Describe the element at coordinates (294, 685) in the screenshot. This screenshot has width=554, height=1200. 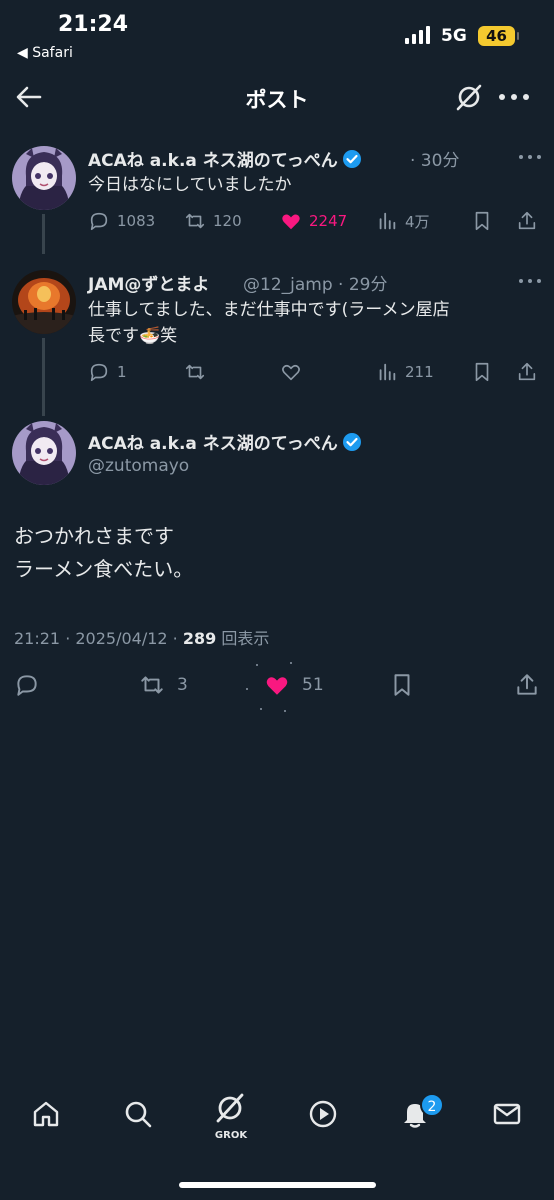
I see `like-button: 51` at that location.